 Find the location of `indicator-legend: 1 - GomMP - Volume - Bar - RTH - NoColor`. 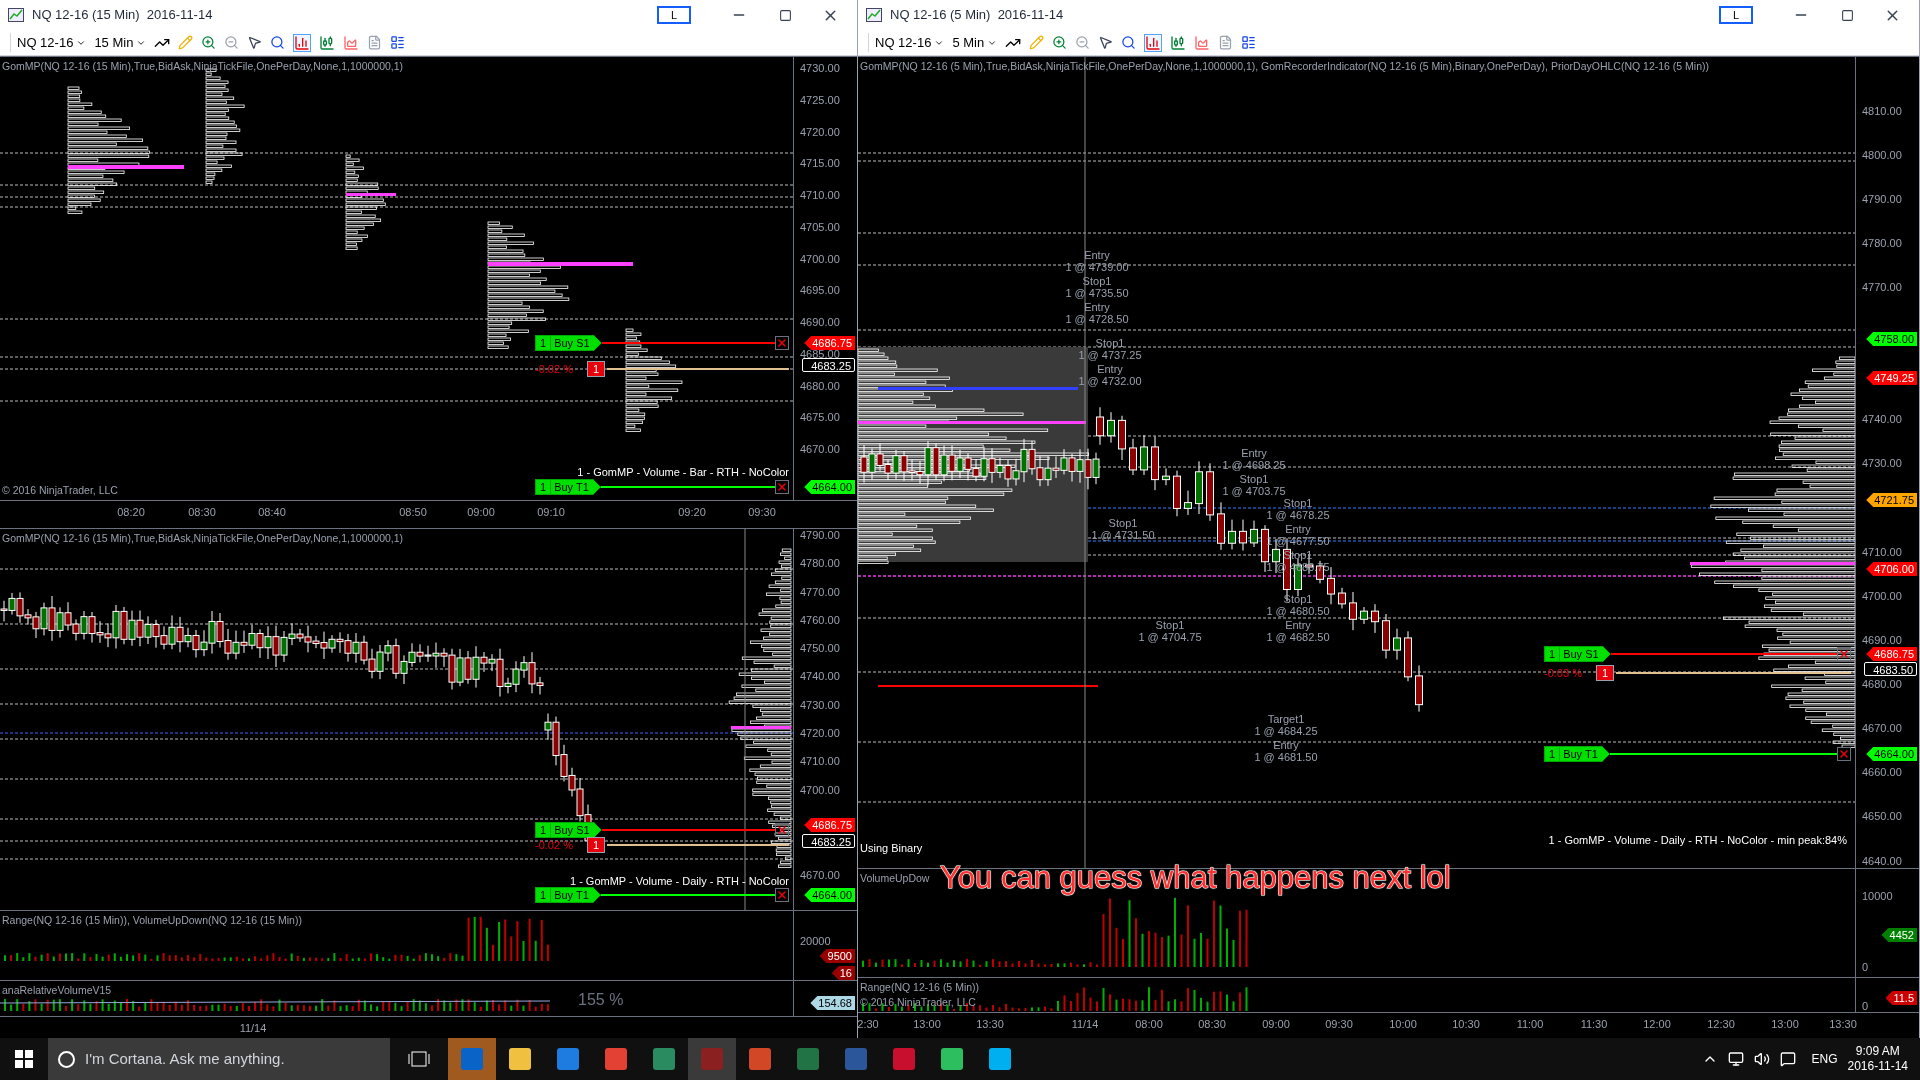

indicator-legend: 1 - GomMP - Volume - Bar - RTH - NoColor is located at coordinates (683, 472).